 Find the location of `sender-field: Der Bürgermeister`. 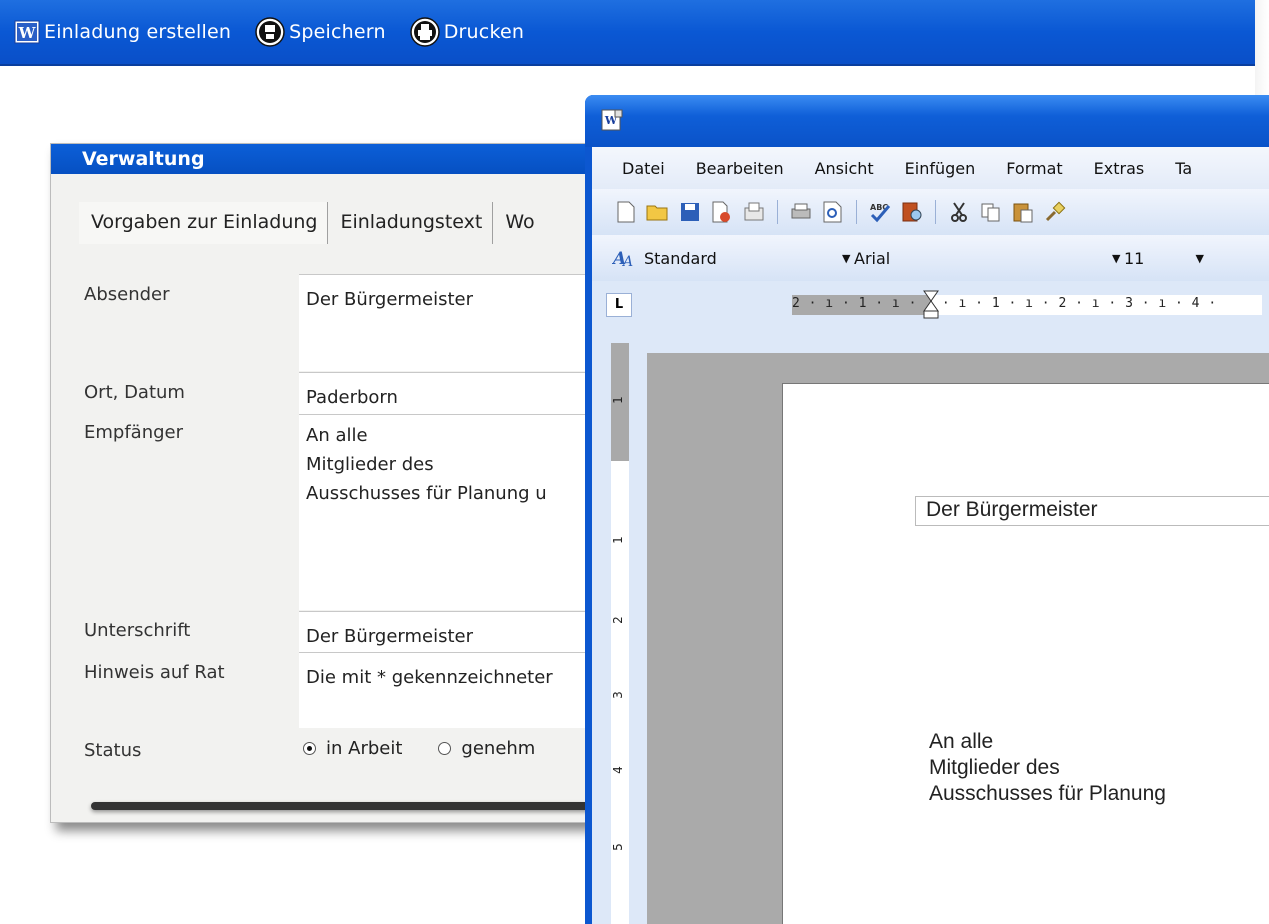

sender-field: Der Bürgermeister is located at coordinates (459, 322).